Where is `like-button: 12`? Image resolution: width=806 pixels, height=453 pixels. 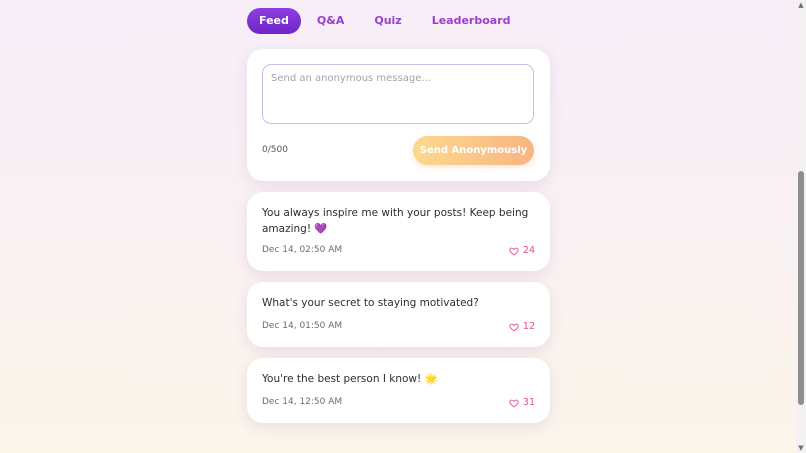 like-button: 12 is located at coordinates (522, 326).